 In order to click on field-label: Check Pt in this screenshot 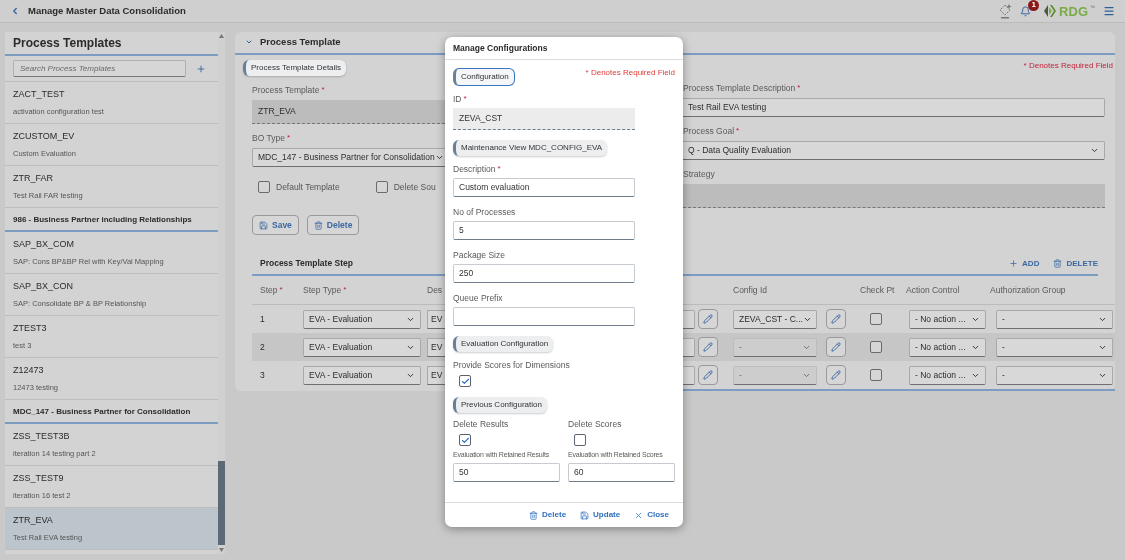, I will do `click(877, 290)`.